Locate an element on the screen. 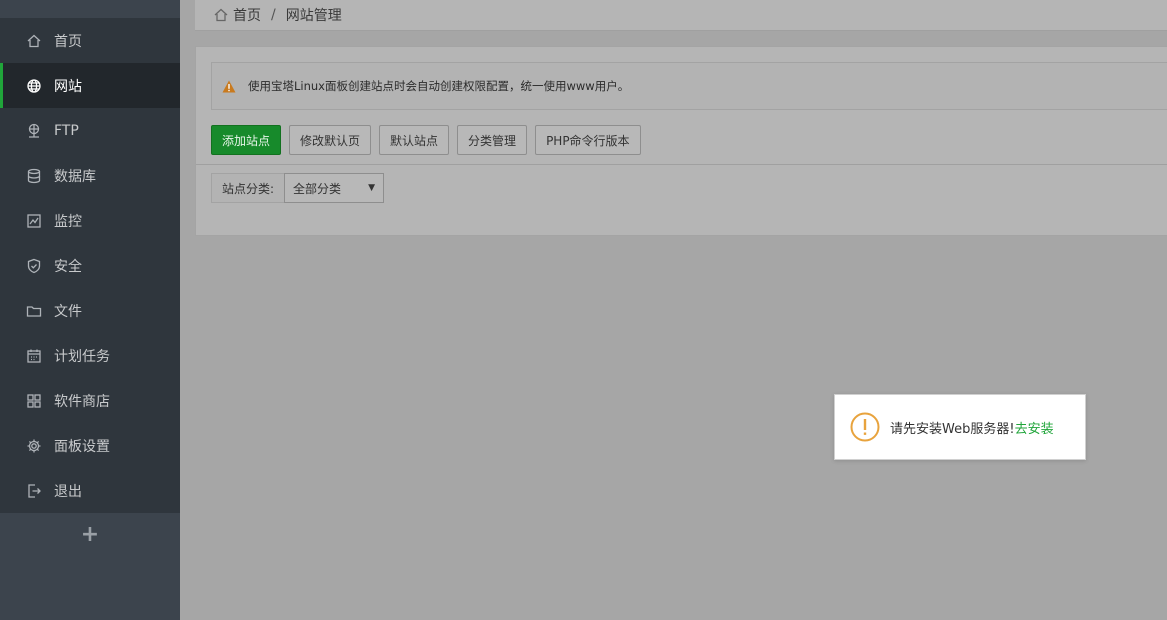  php-cli-version-button: PHP命令行版本 is located at coordinates (588, 140).